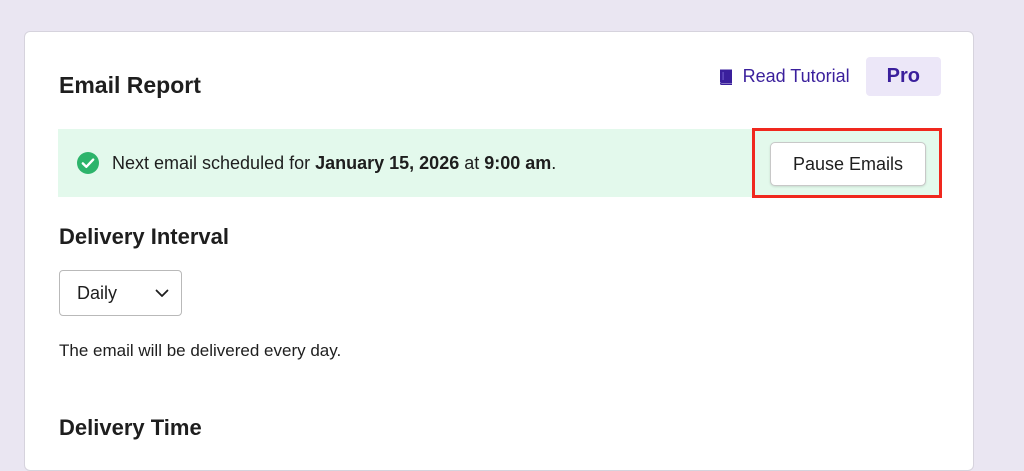  What do you see at coordinates (554, 162) in the screenshot?
I see `notice-suffix: .` at bounding box center [554, 162].